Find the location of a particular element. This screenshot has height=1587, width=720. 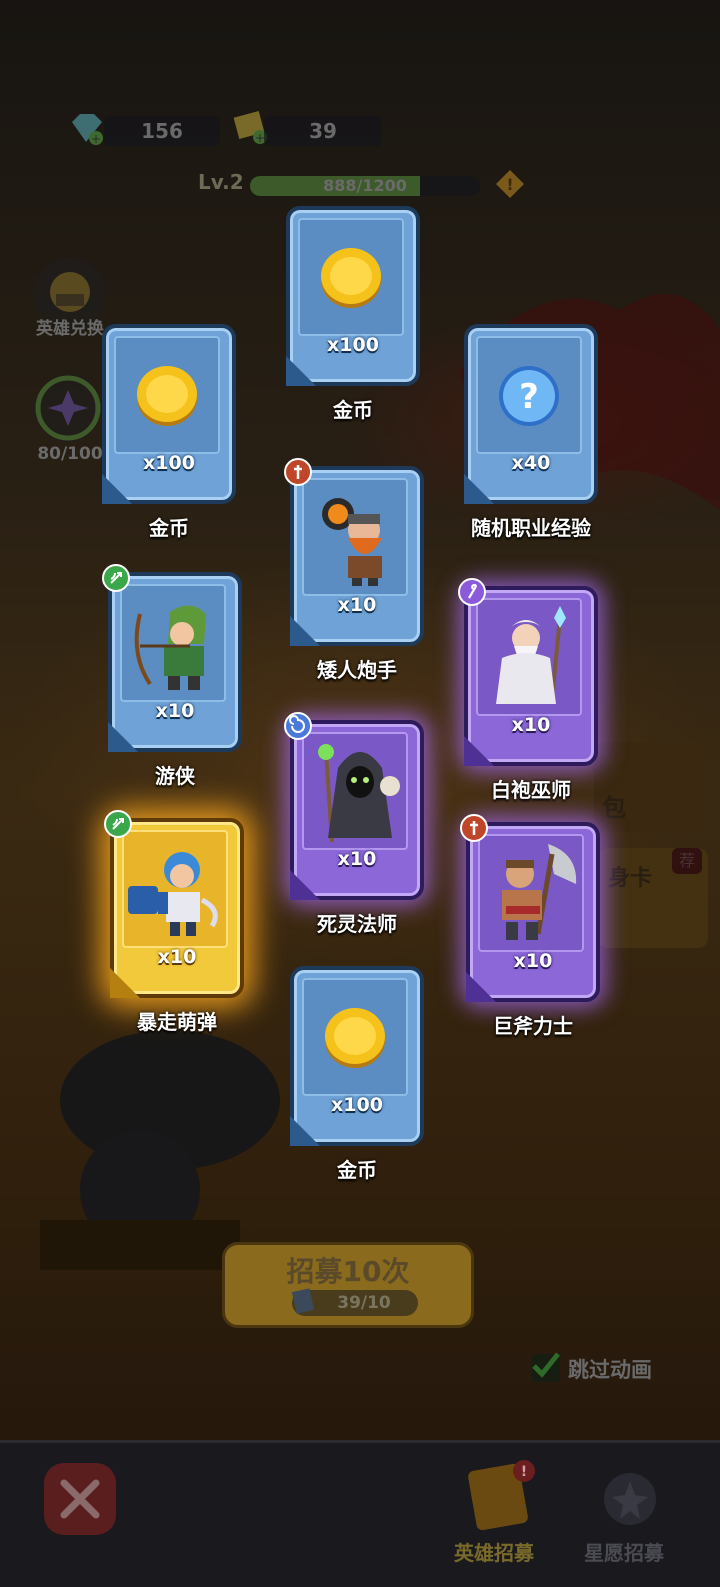

reward-card-rampage: x10 暴走萌弹 is located at coordinates (177, 922).